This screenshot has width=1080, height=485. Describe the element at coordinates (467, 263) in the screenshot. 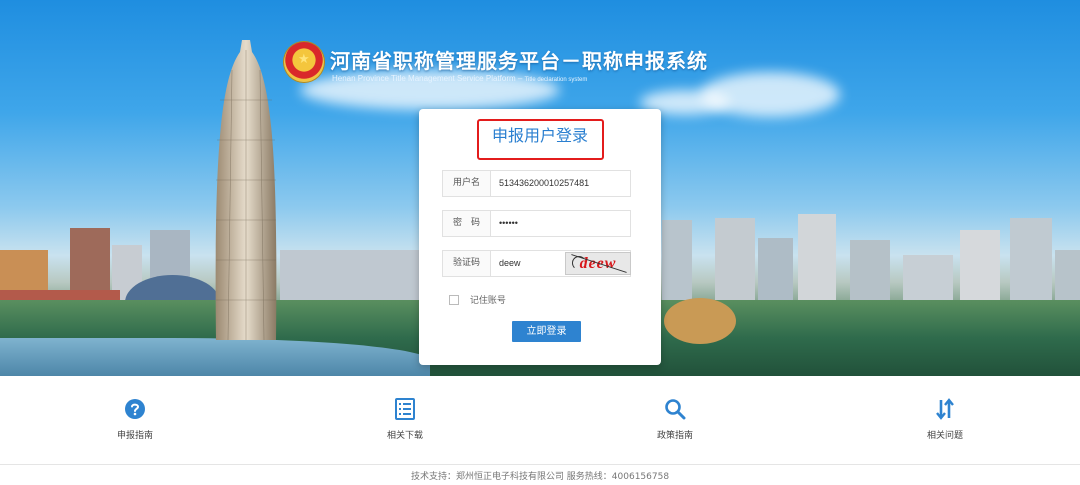

I see `captcha-label: 验证码` at that location.